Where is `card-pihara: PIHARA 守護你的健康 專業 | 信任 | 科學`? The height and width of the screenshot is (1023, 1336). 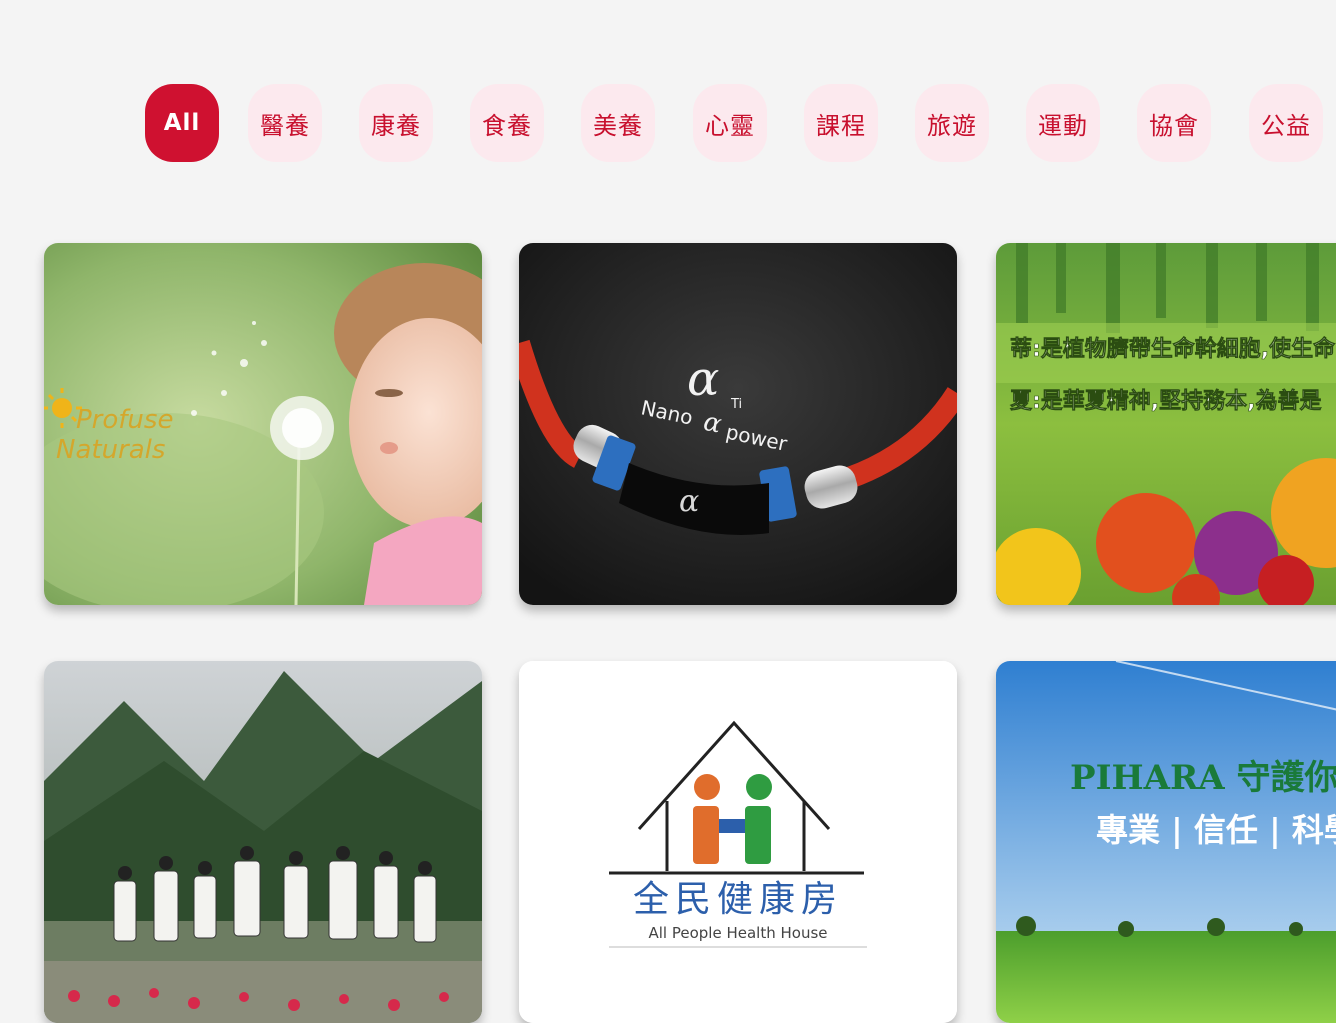 card-pihara: PIHARA 守護你的健康 專業 | 信任 | 科學 is located at coordinates (1166, 842).